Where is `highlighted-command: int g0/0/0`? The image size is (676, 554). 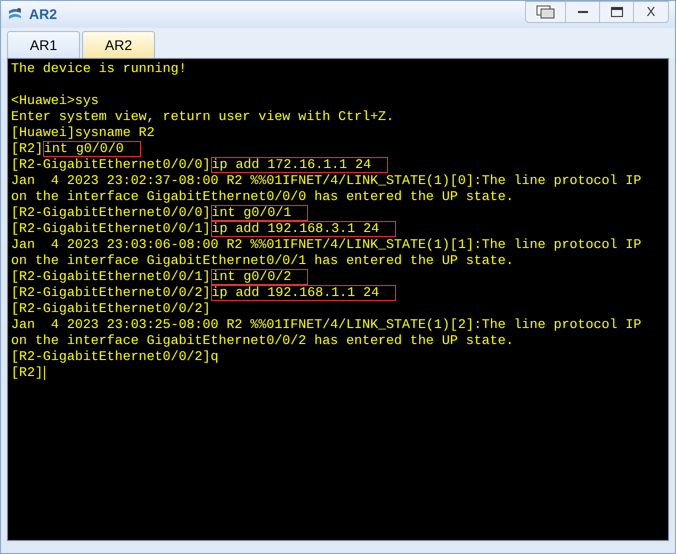 highlighted-command: int g0/0/0 is located at coordinates (91, 149).